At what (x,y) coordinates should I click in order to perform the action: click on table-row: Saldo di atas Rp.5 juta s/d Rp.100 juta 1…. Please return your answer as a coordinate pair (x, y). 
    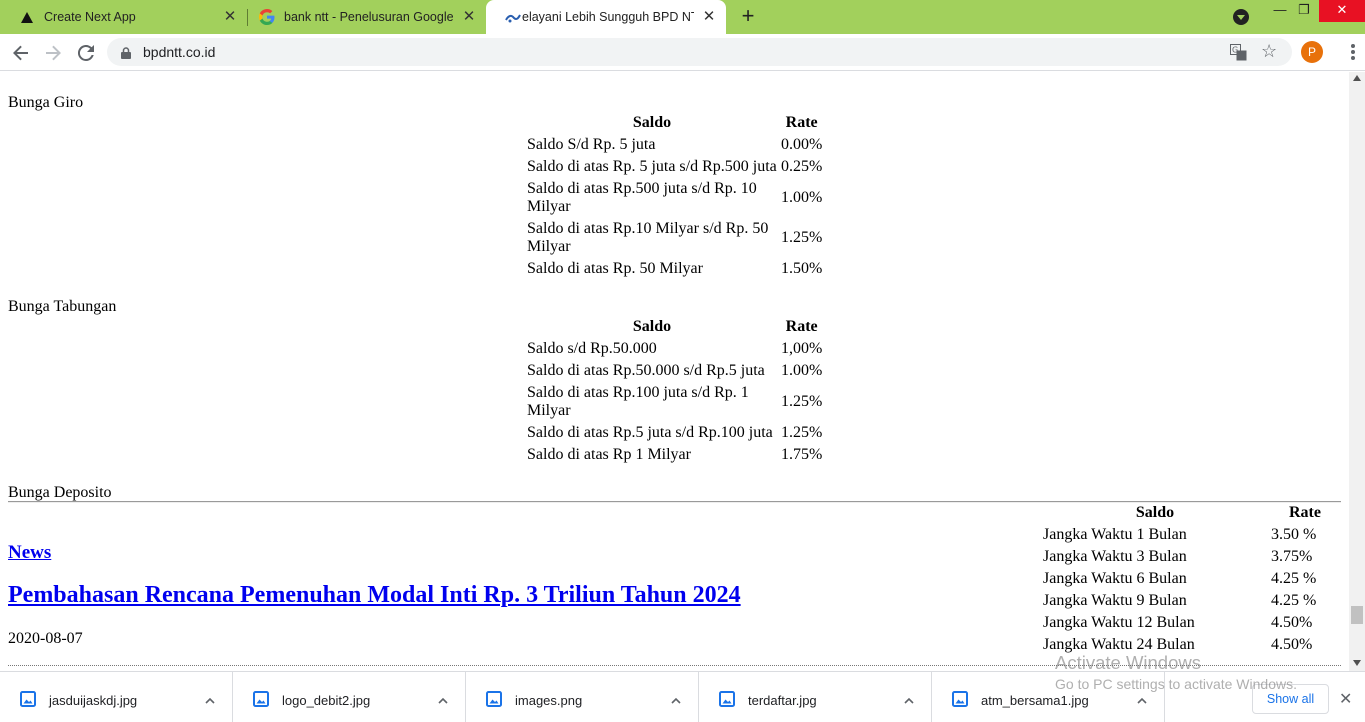
    Looking at the image, I should click on (674, 433).